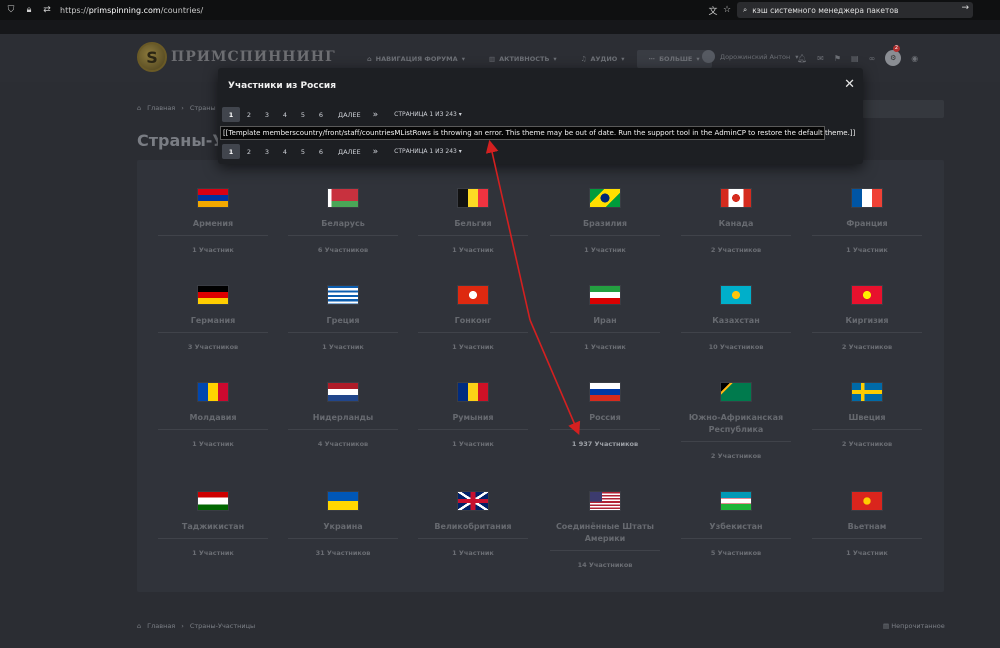 The height and width of the screenshot is (648, 1000). I want to click on country-name: Южно-Африканская Республика, so click(736, 424).